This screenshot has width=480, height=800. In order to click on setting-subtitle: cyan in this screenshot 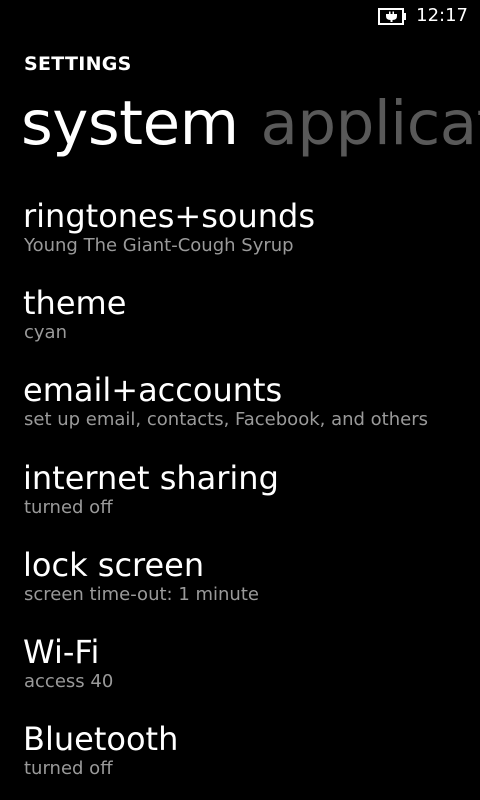, I will do `click(45, 333)`.